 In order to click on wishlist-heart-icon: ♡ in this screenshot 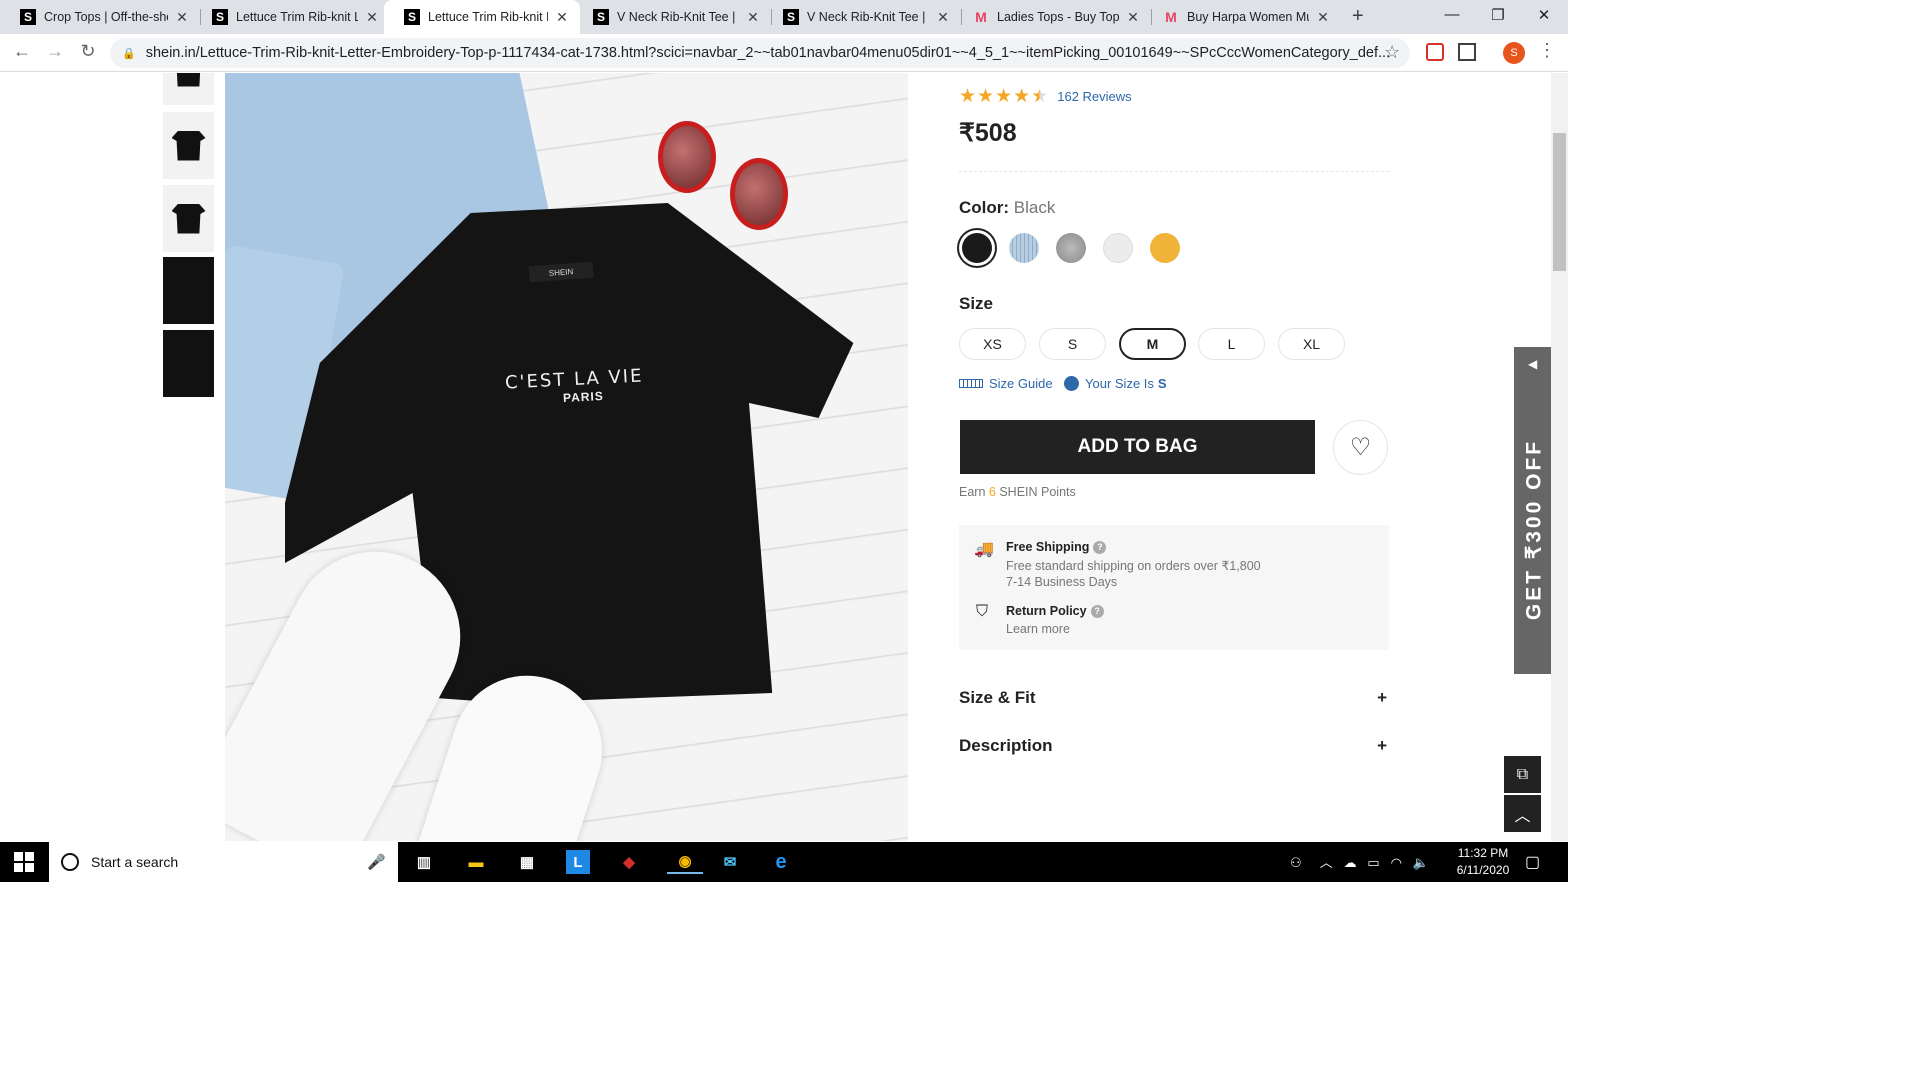, I will do `click(1360, 447)`.